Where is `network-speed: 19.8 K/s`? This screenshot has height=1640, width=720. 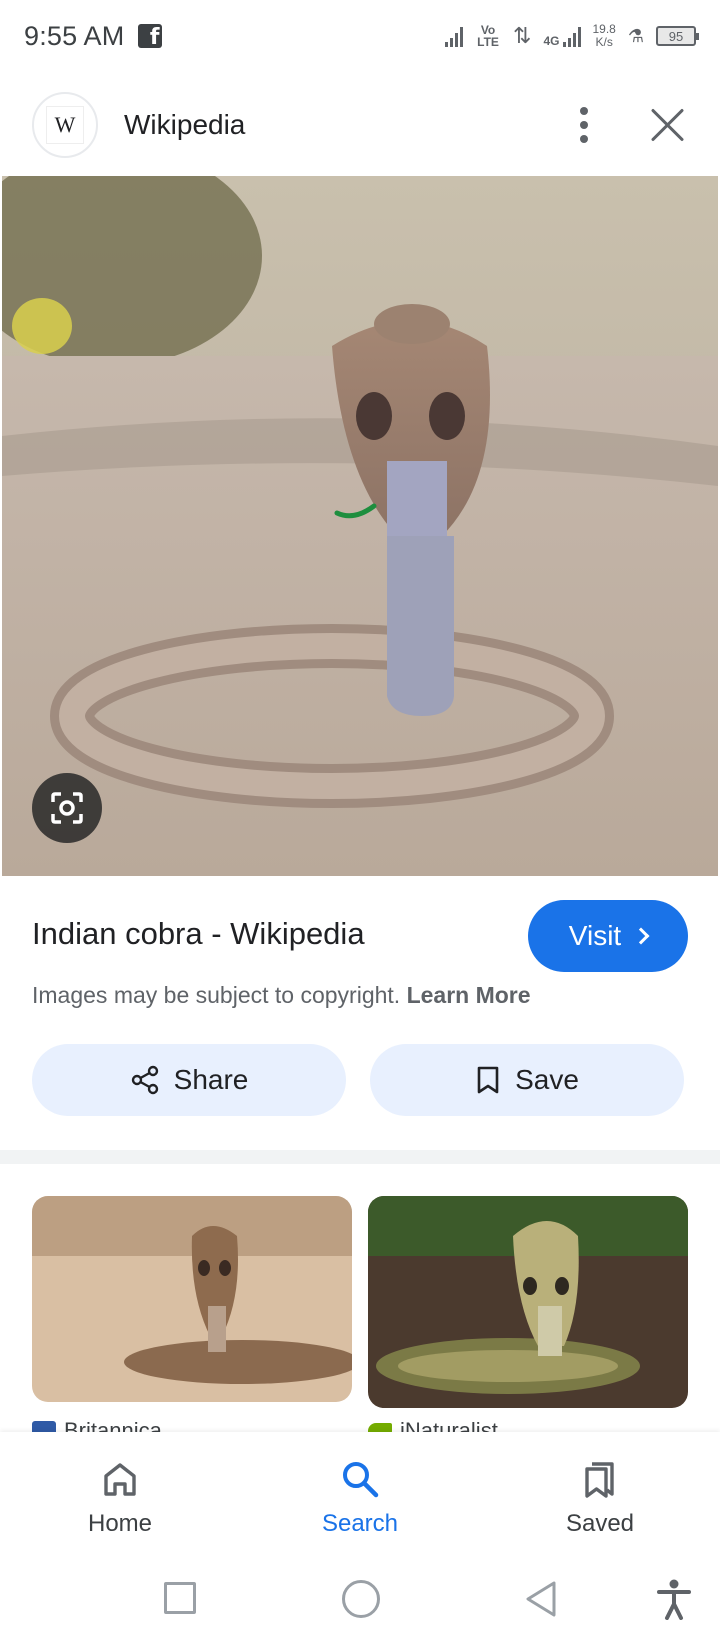
network-speed: 19.8 K/s is located at coordinates (604, 36).